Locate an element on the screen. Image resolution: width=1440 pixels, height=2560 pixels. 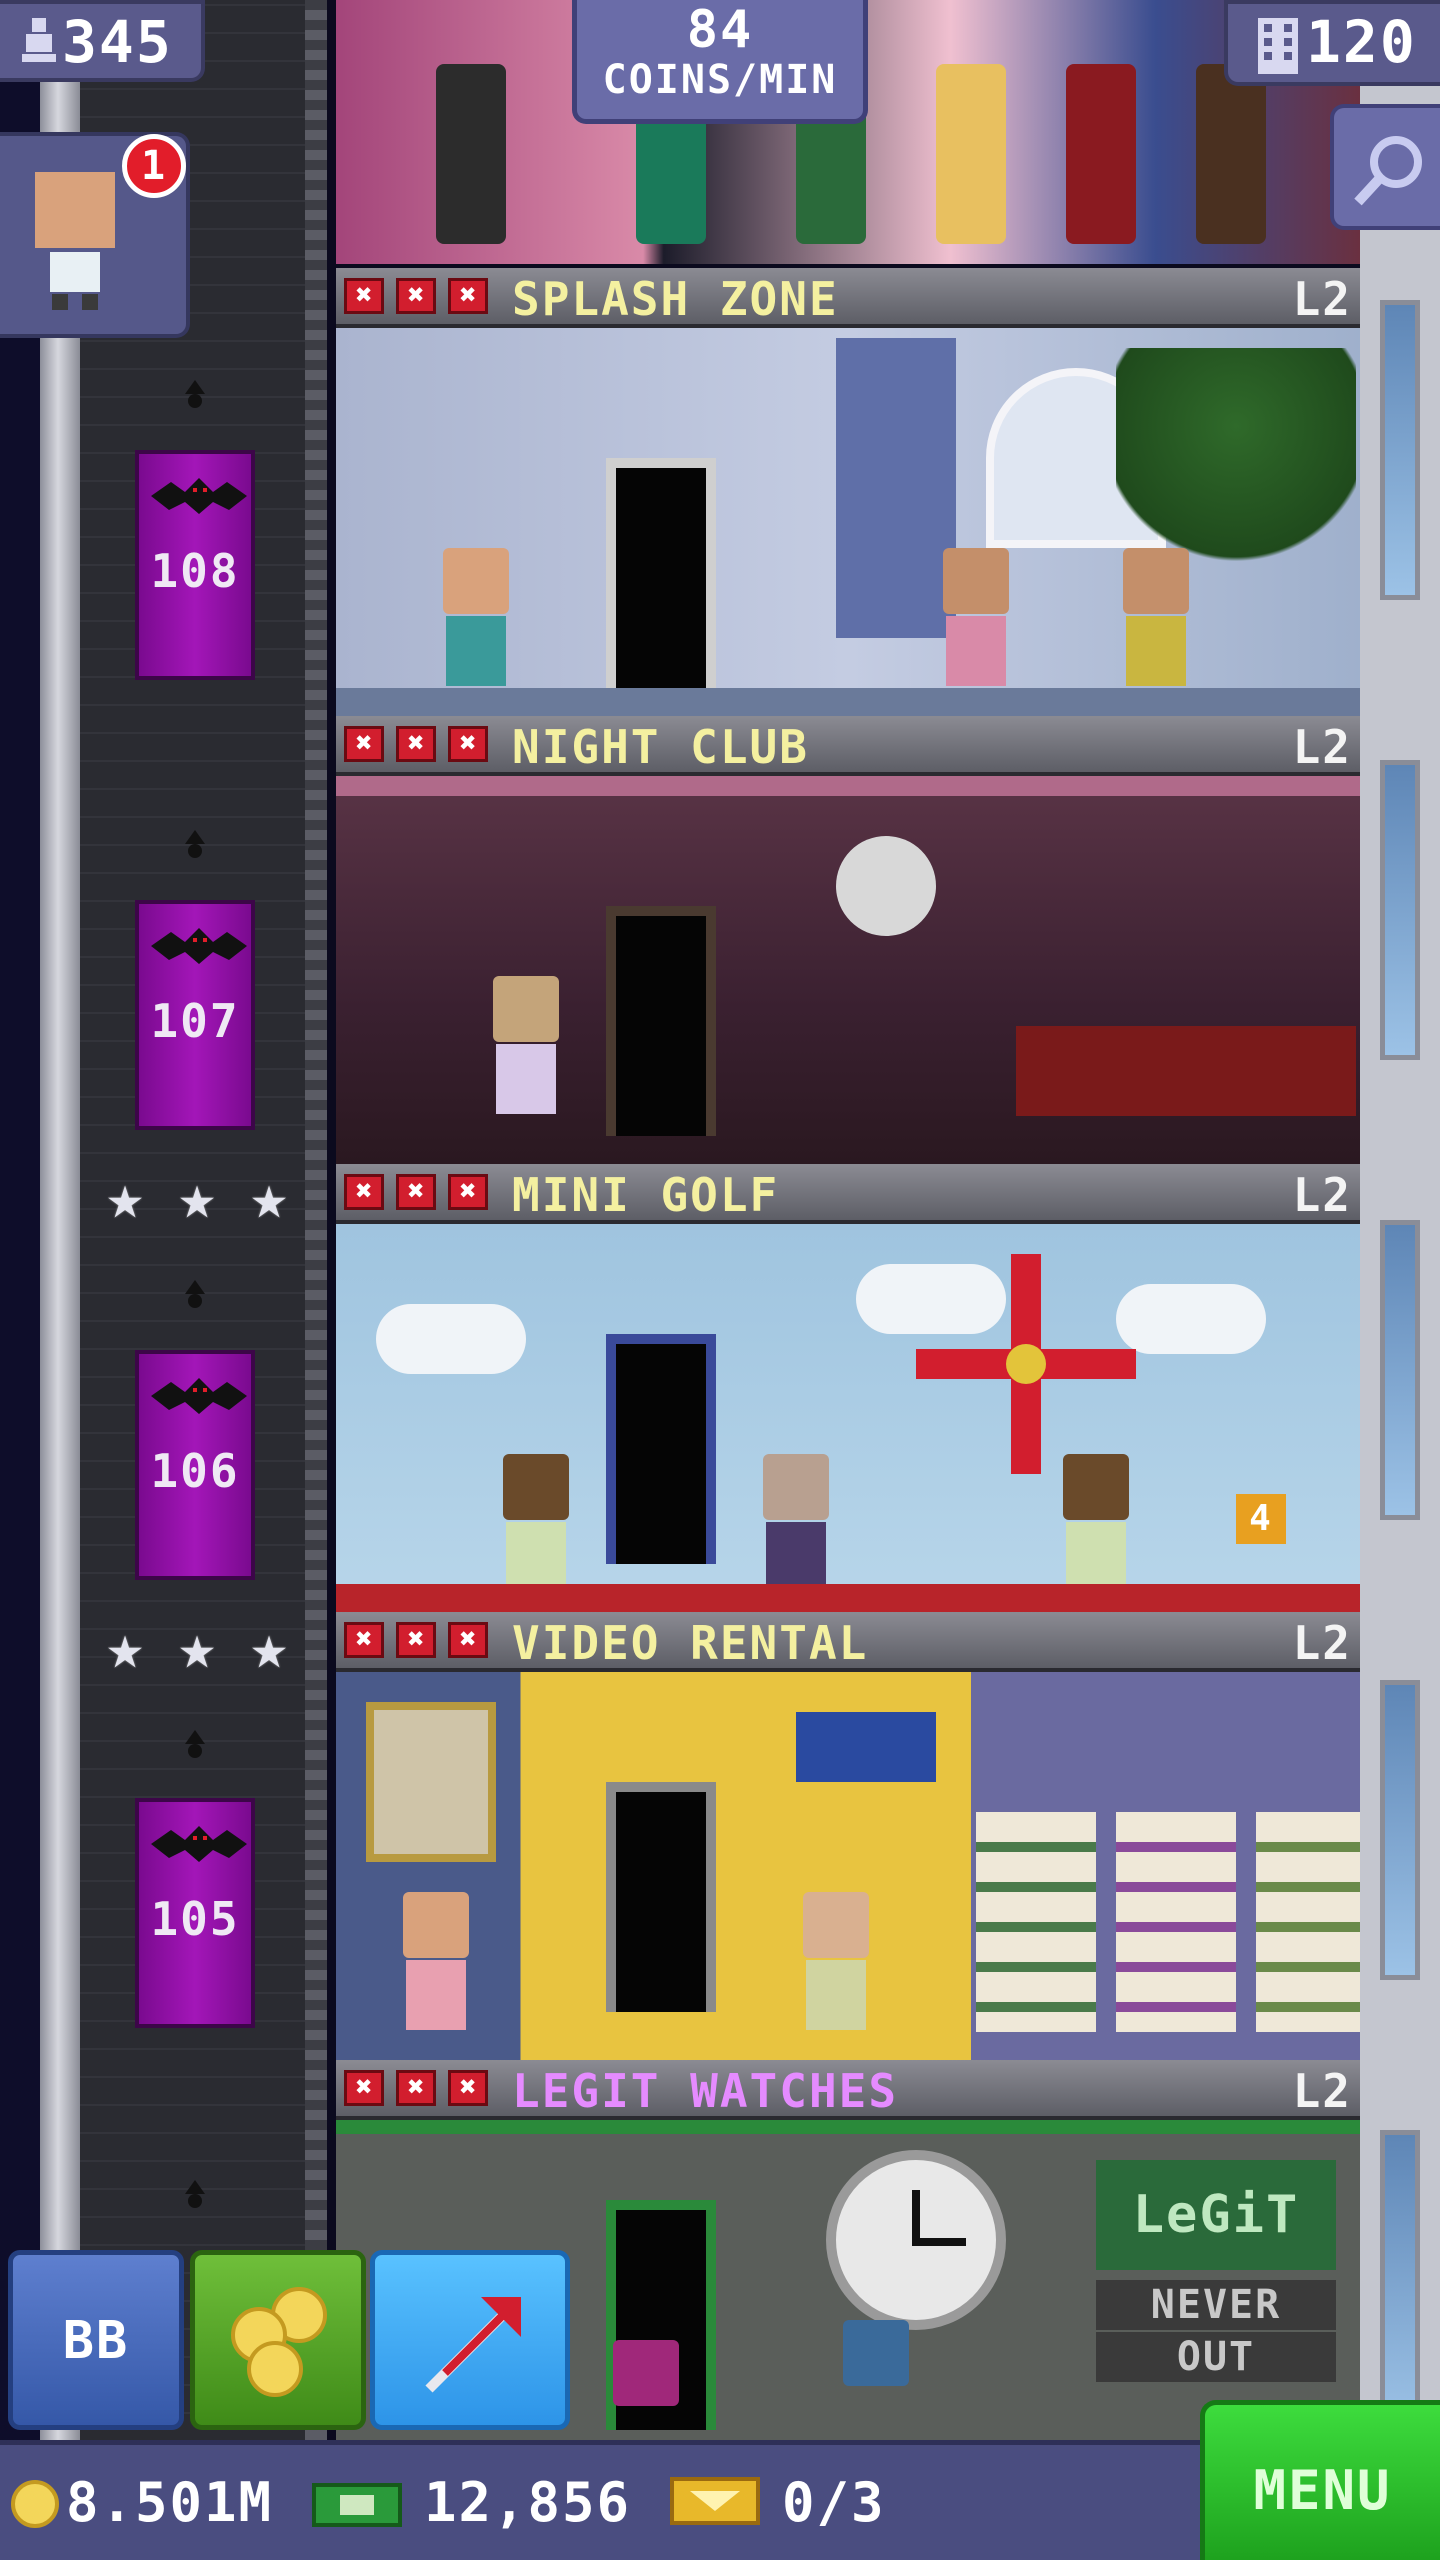
store-sign-text: NEVER is located at coordinates (1216, 2305).